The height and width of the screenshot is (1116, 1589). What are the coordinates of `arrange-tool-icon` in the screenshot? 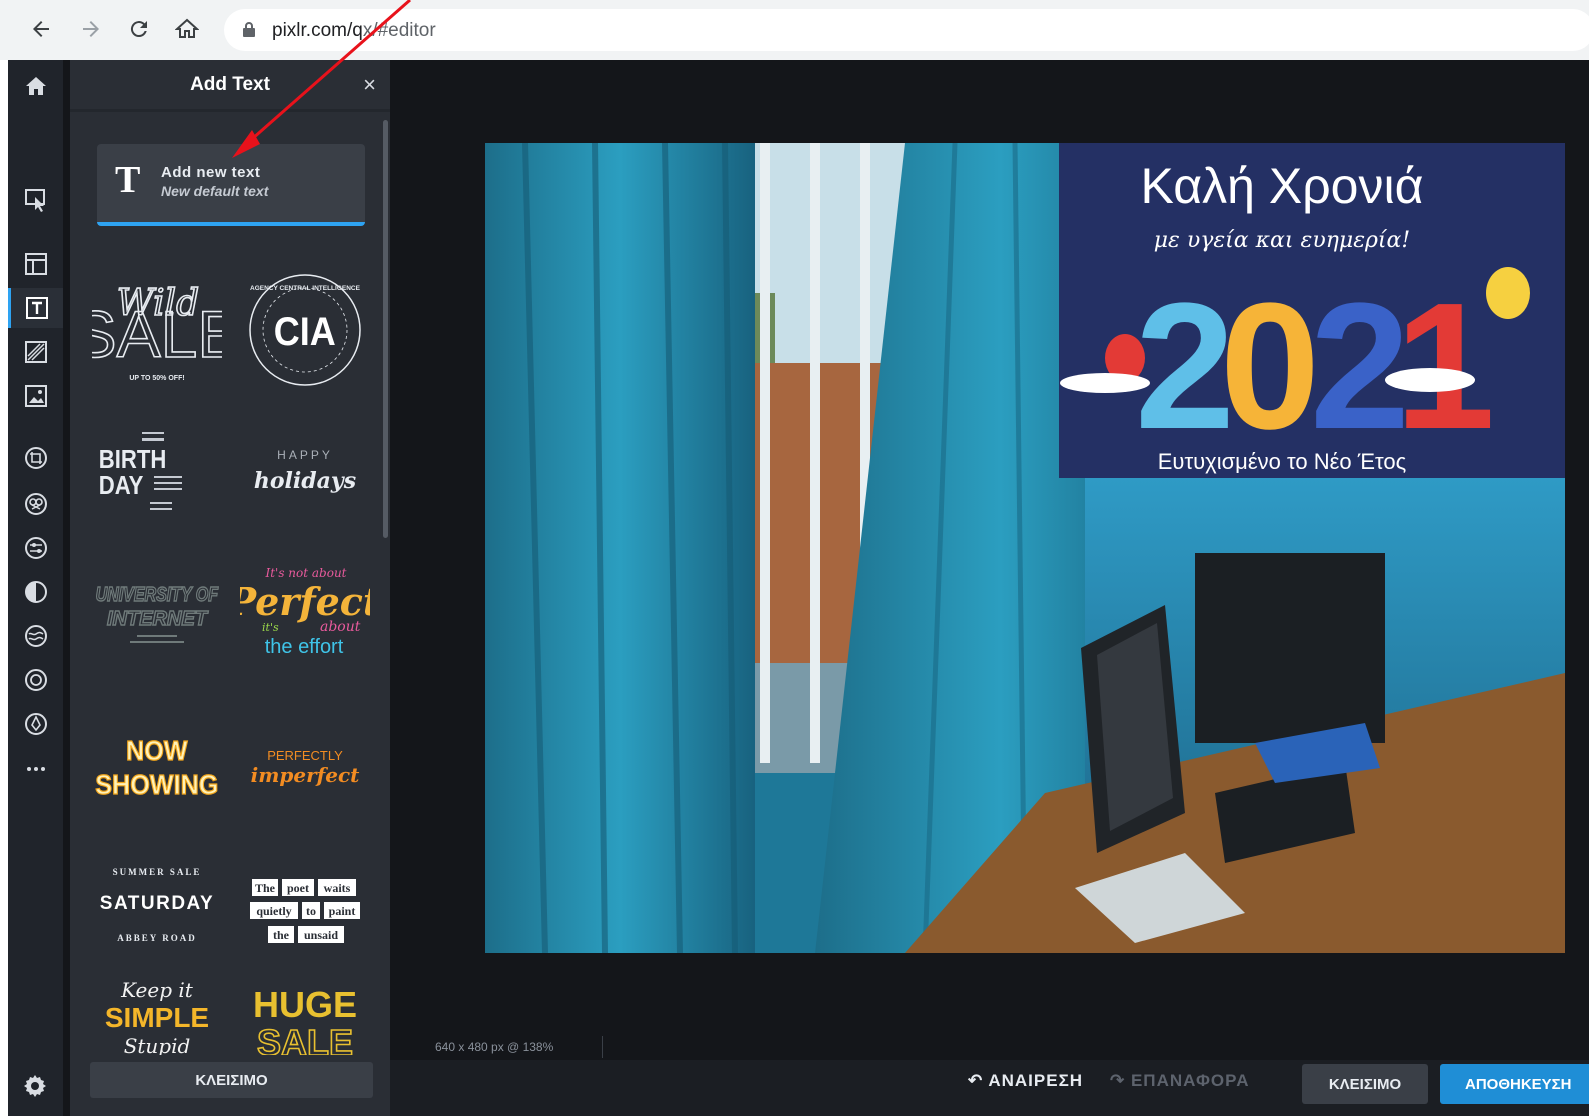 It's located at (35, 200).